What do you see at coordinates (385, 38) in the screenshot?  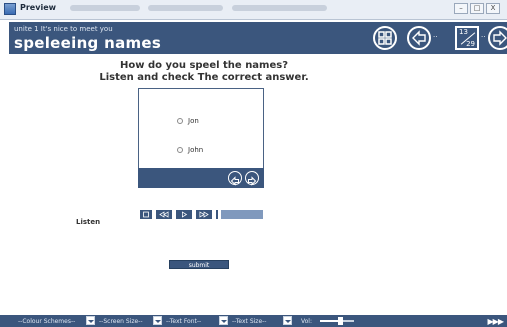 I see `menu-grid-icon` at bounding box center [385, 38].